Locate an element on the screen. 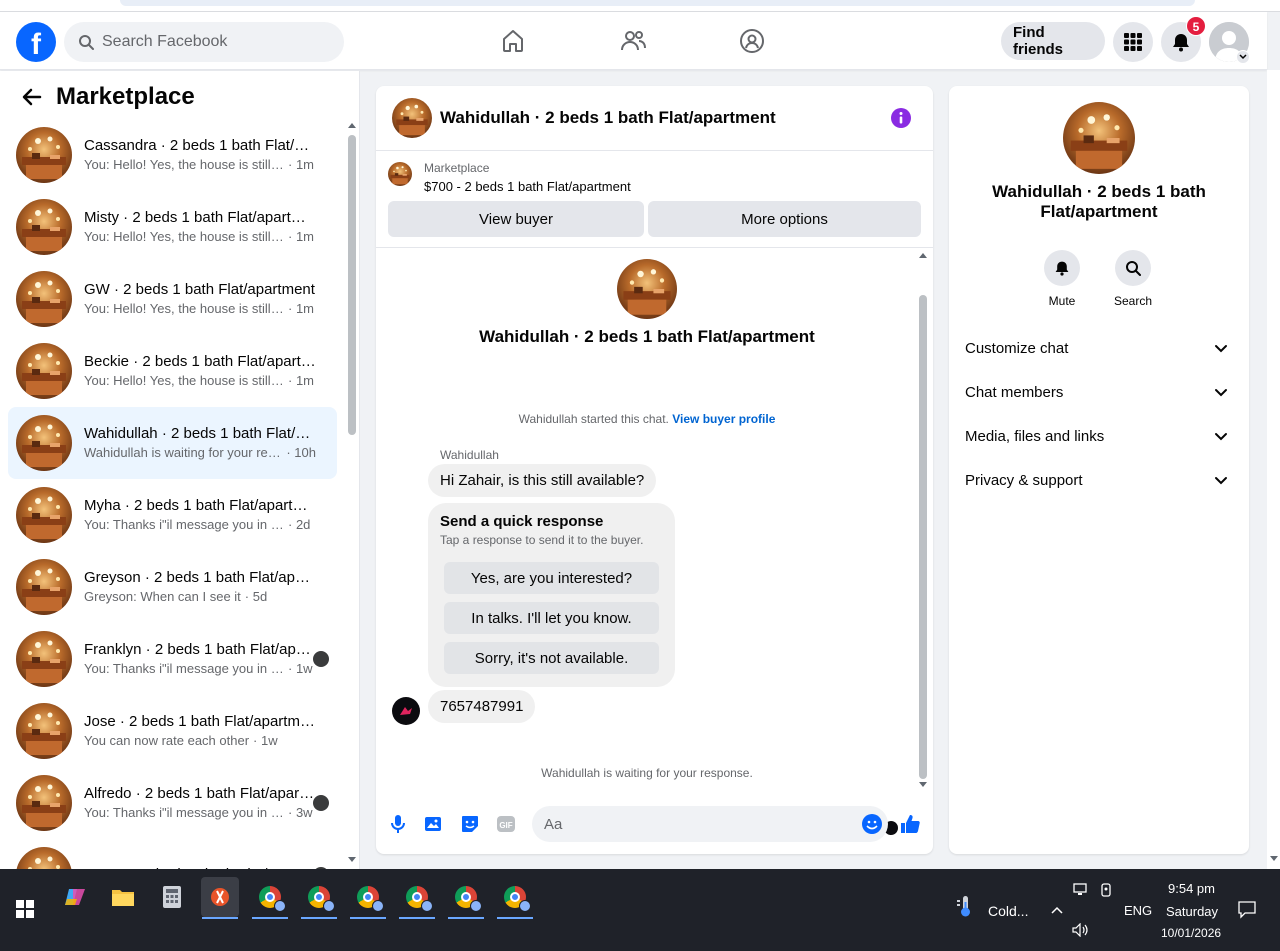  message-input-box is located at coordinates (710, 824).